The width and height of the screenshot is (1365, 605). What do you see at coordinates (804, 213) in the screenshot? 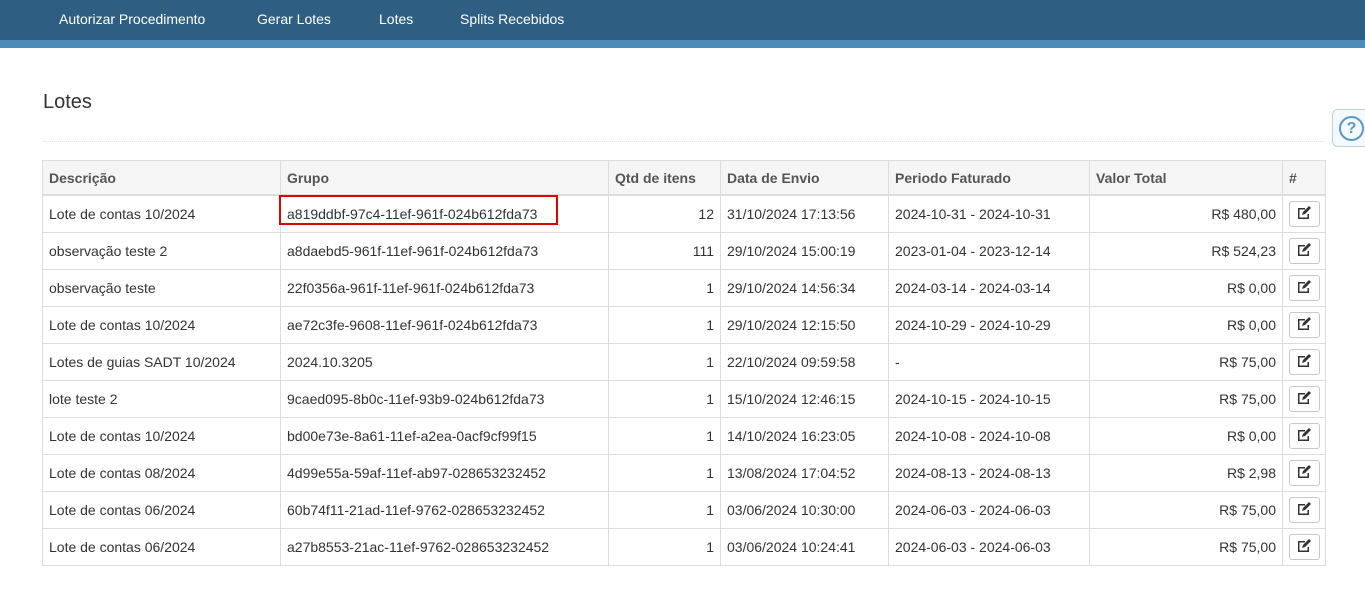
I see `cell-data-envio: 31/10/2024 17:13:56` at bounding box center [804, 213].